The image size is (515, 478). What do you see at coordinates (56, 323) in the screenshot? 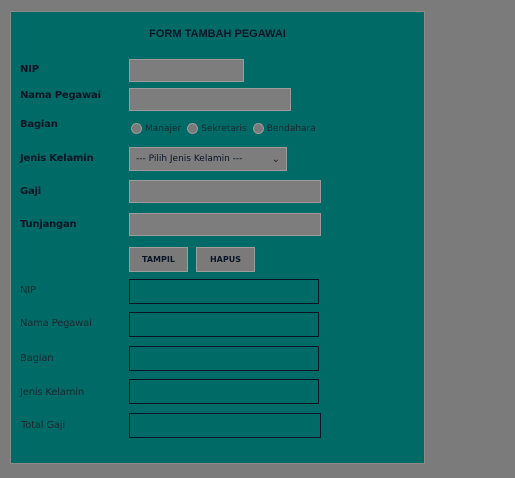
I see `output-nama-label: Nama Pegawai` at bounding box center [56, 323].